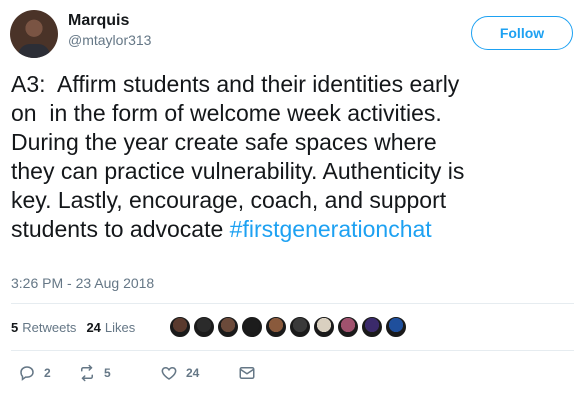 This screenshot has height=402, width=585. What do you see at coordinates (292, 350) in the screenshot?
I see `divider` at bounding box center [292, 350].